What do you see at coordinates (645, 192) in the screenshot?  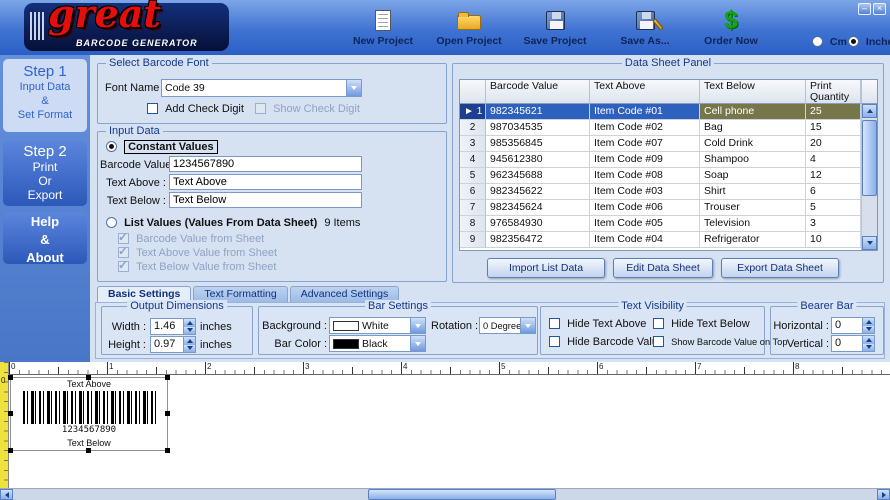 I see `cell-text-above: Item Code #03` at bounding box center [645, 192].